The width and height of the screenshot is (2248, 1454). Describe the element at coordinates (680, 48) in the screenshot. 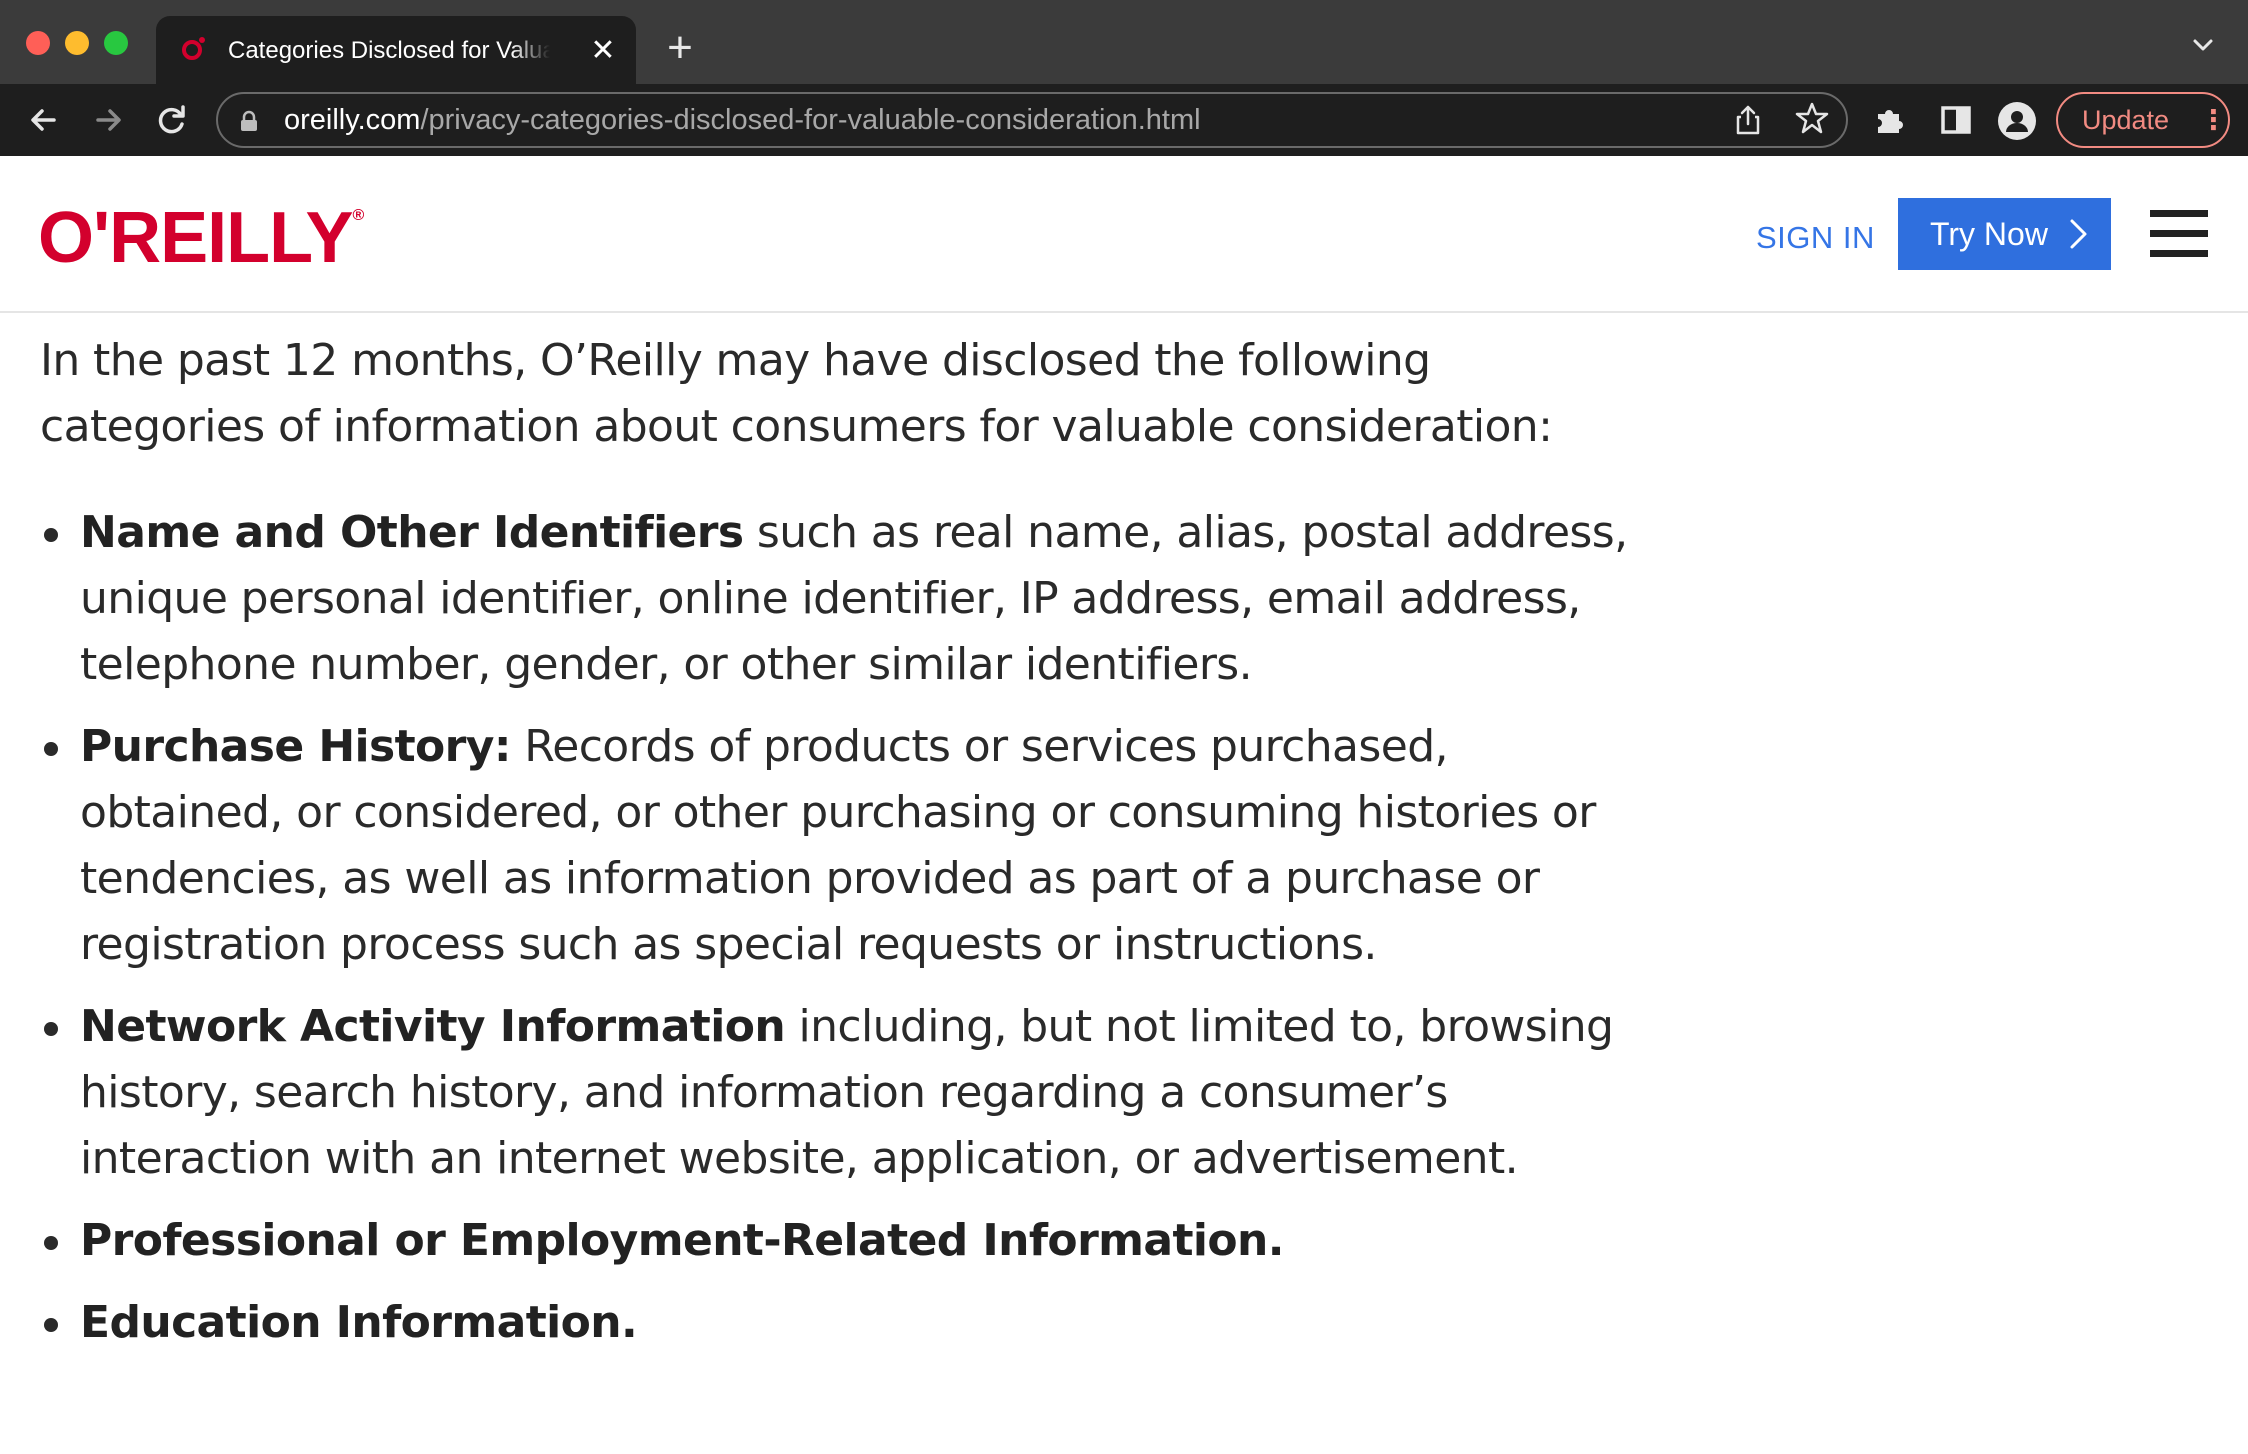

I see `new-tab-button: +` at that location.